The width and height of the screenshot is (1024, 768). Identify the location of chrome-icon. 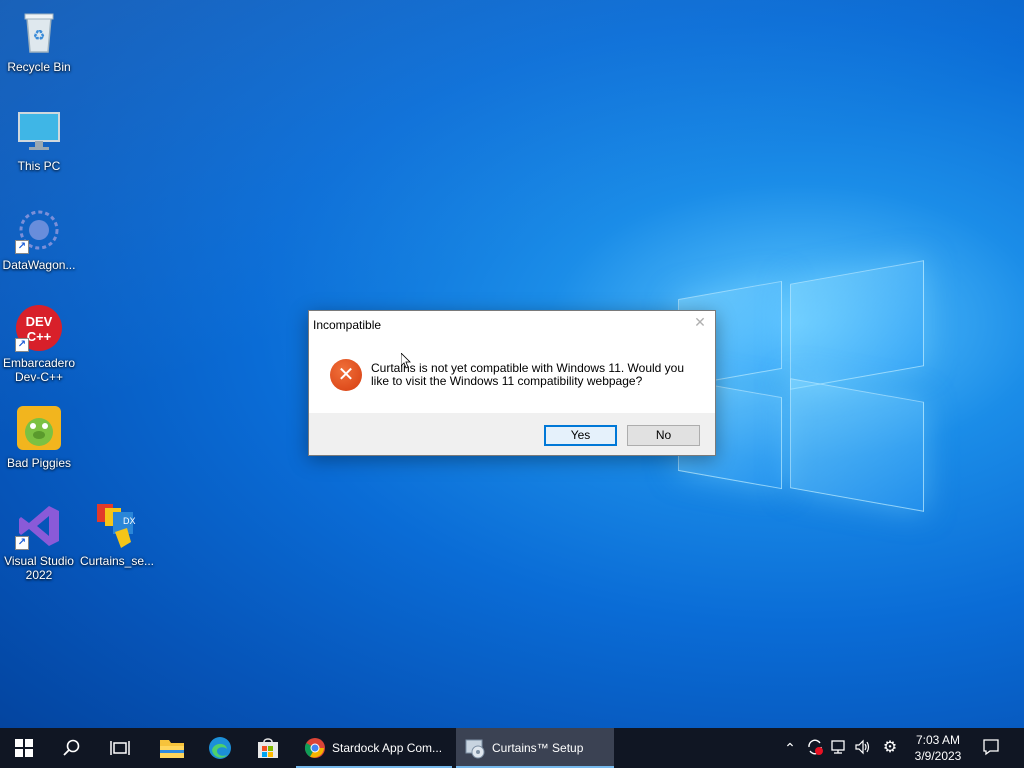
(314, 748).